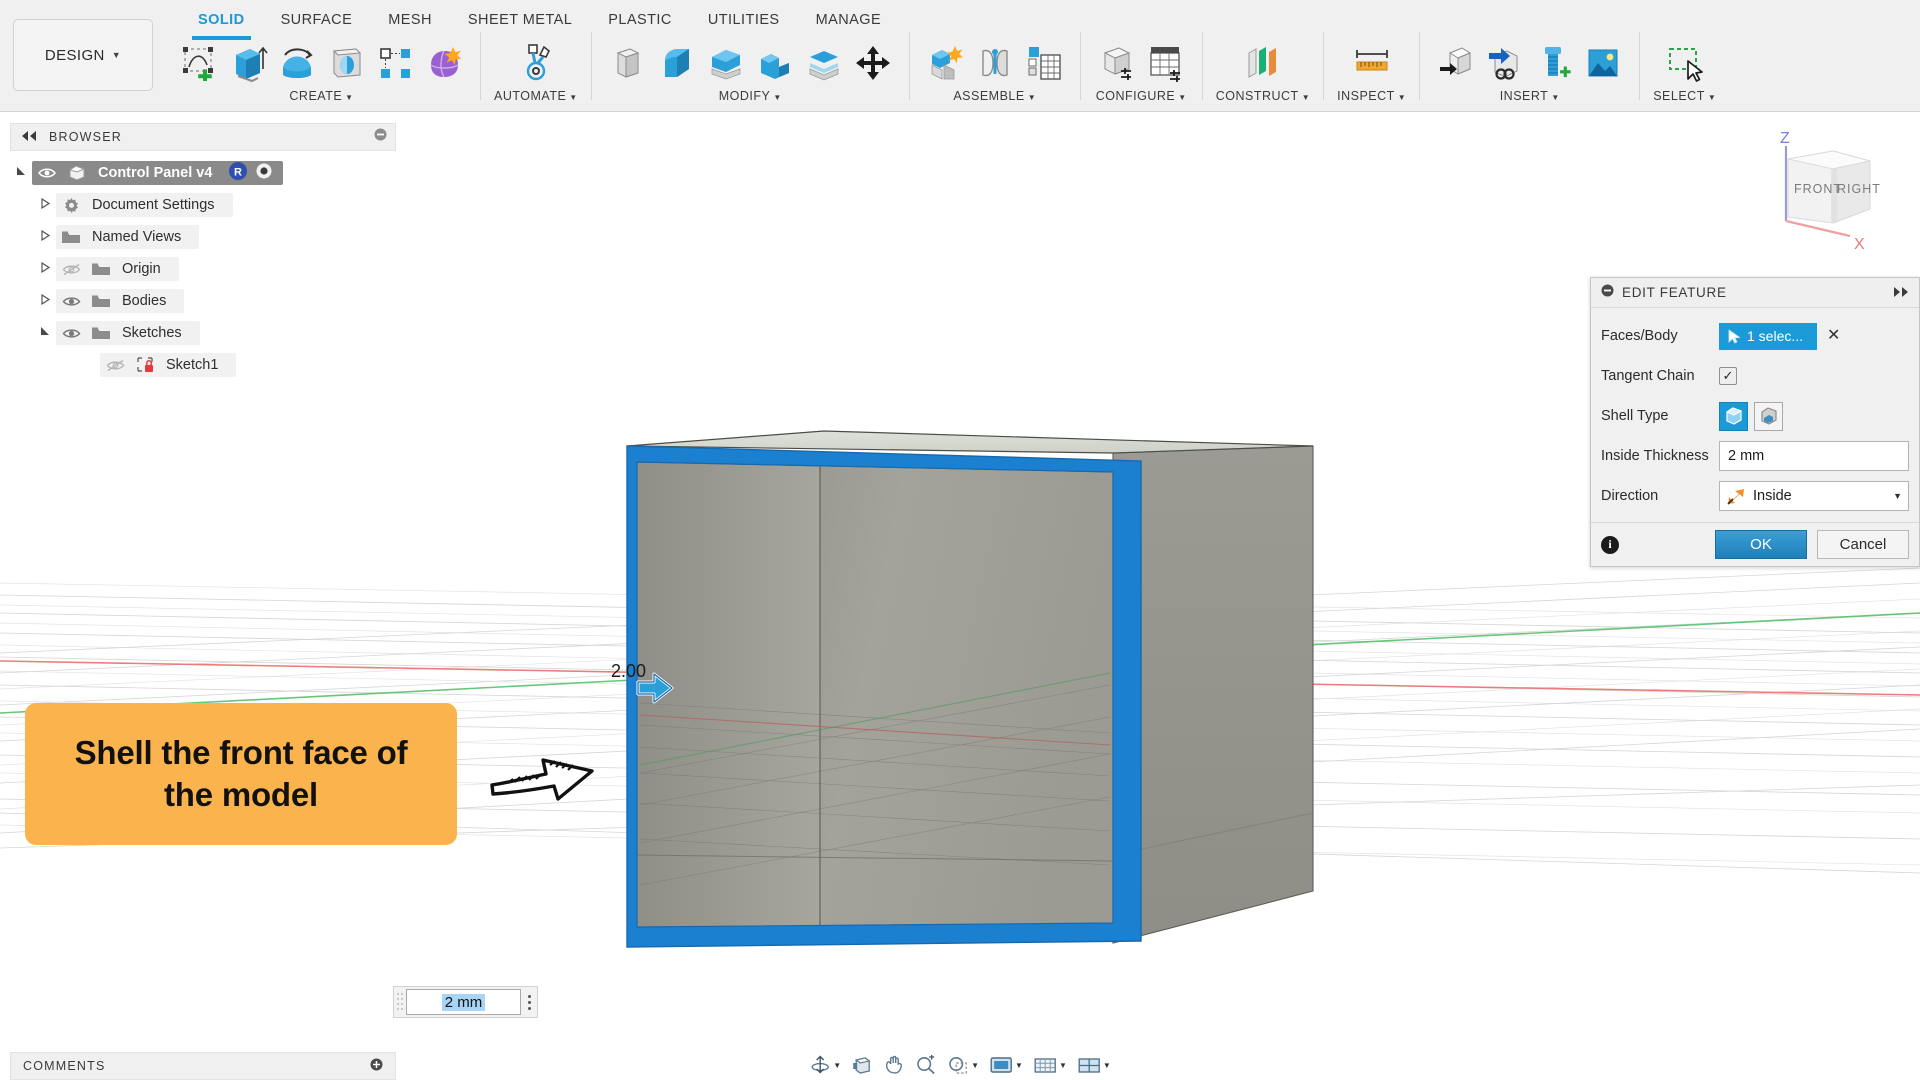 Image resolution: width=1920 pixels, height=1080 pixels. I want to click on more-options-icon, so click(529, 1002).